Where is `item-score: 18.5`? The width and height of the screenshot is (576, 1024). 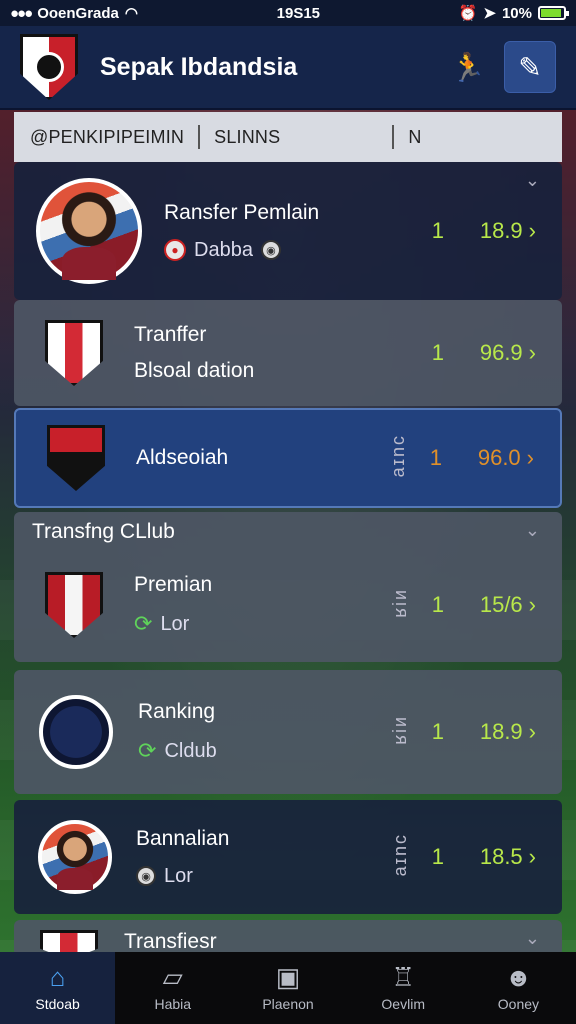 item-score: 18.5 is located at coordinates (501, 856).